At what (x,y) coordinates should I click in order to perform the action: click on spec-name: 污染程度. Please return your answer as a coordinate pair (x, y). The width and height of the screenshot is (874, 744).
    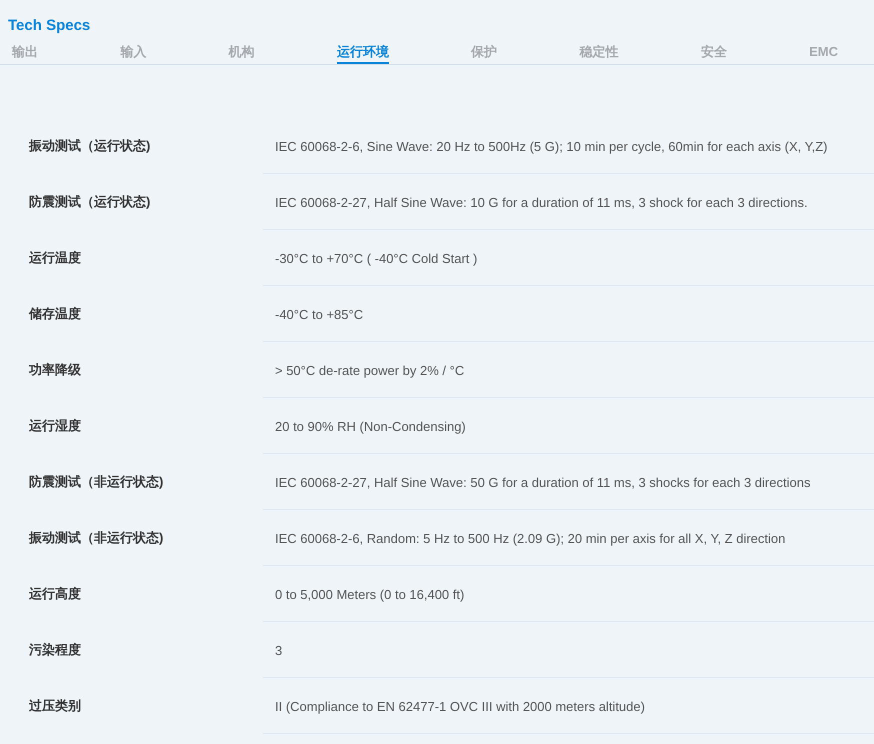
    Looking at the image, I should click on (55, 650).